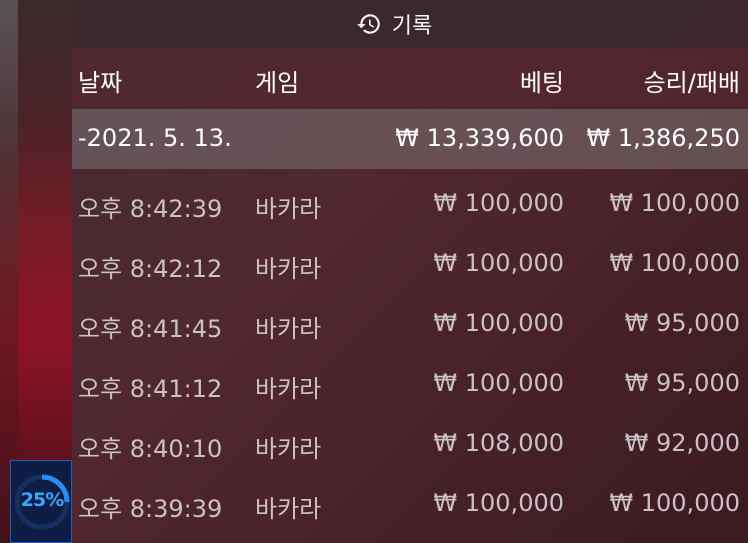 This screenshot has width=748, height=543. I want to click on table-row: 오후 8:42:12 바카라 ₩ 100,000 ₩ 100,000, so click(410, 264).